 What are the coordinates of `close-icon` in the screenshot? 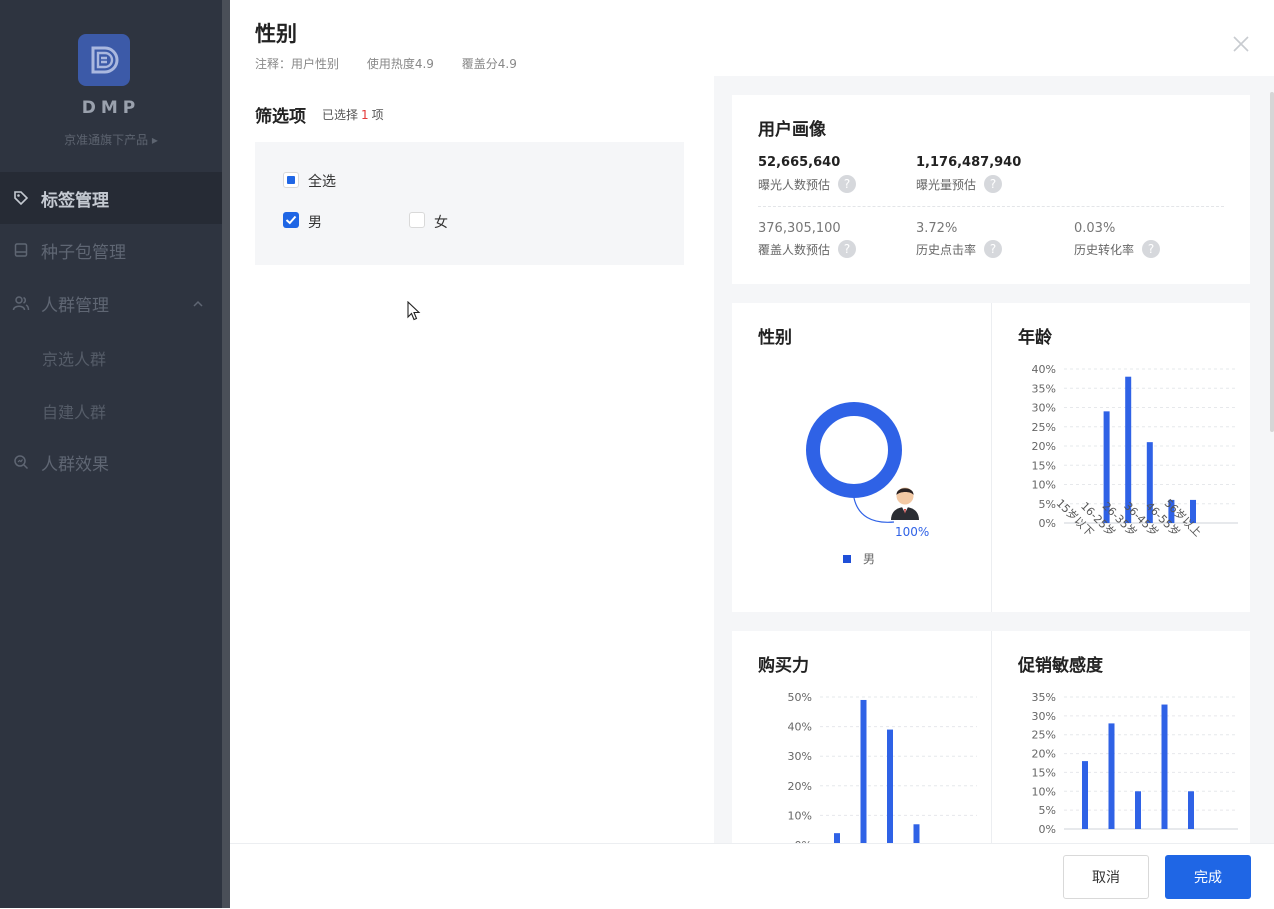 It's located at (1241, 44).